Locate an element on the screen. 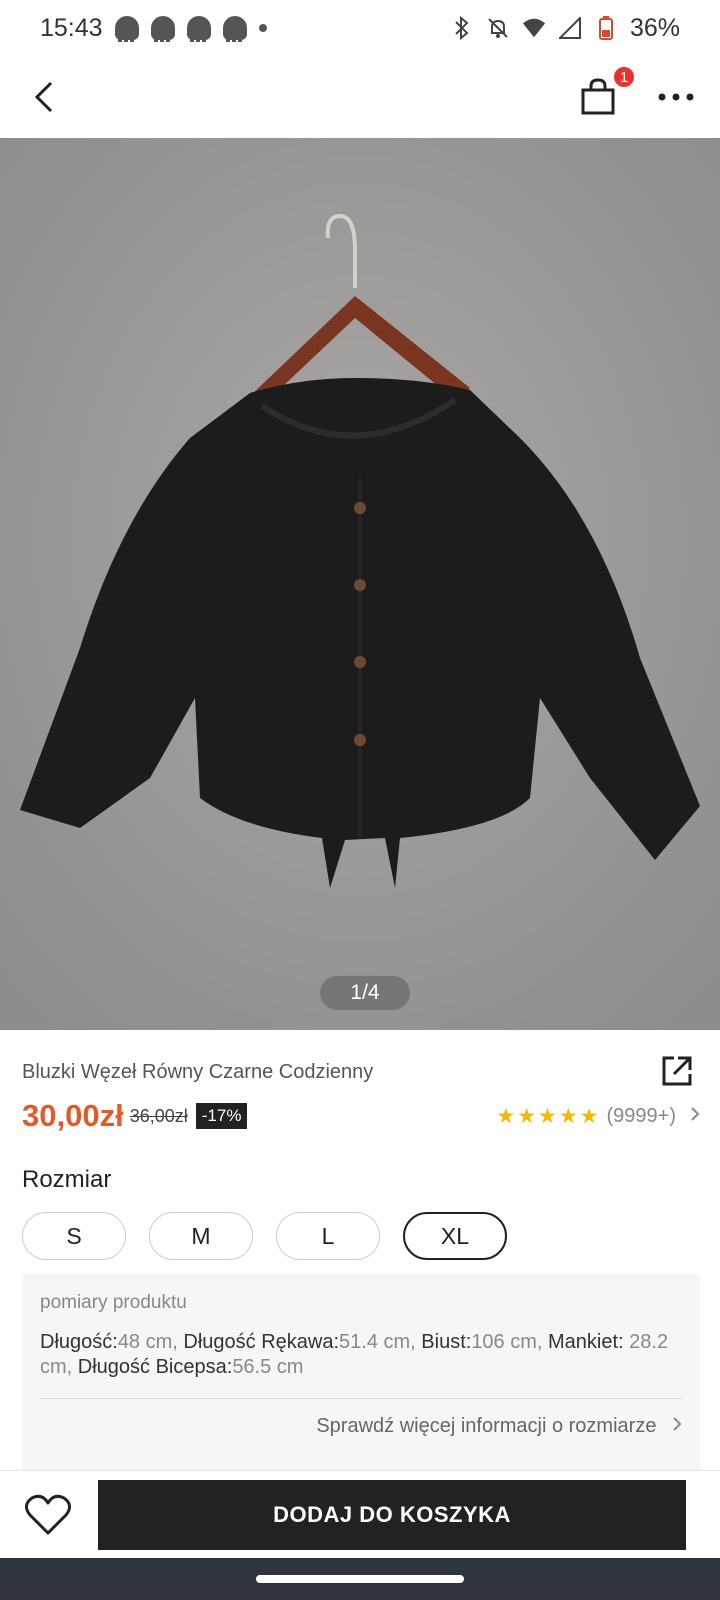 The width and height of the screenshot is (720, 1600). measure-value: 48 cm, is located at coordinates (150, 1342).